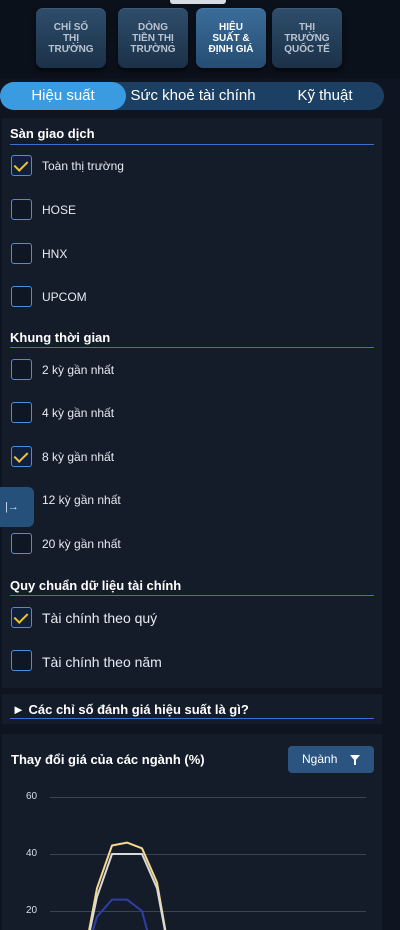  What do you see at coordinates (355, 760) in the screenshot?
I see `funnel-icon` at bounding box center [355, 760].